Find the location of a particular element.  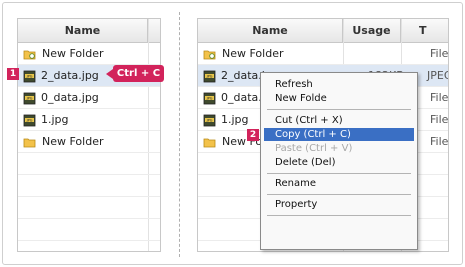

file-type: JPEG is located at coordinates (437, 75).